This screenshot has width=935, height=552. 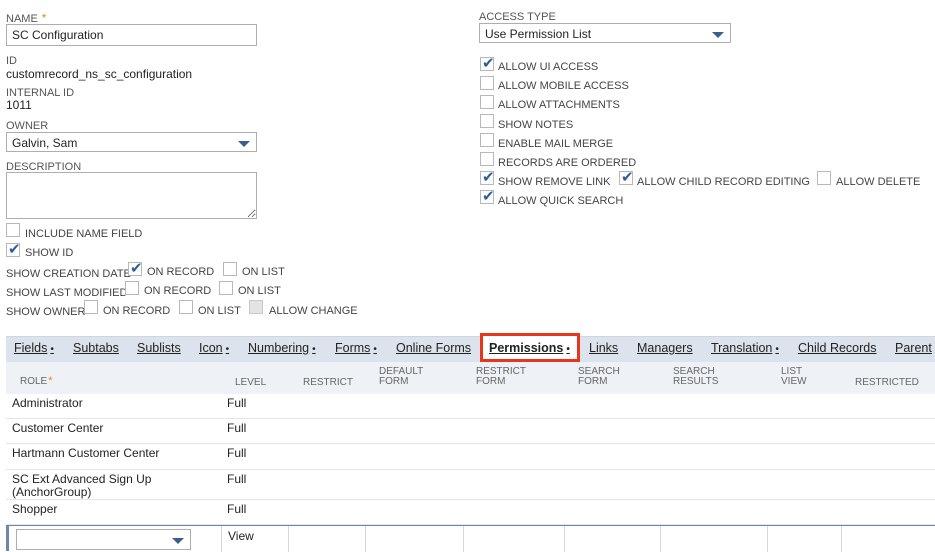 I want to click on tab-permissions: Permissions •, so click(x=529, y=348).